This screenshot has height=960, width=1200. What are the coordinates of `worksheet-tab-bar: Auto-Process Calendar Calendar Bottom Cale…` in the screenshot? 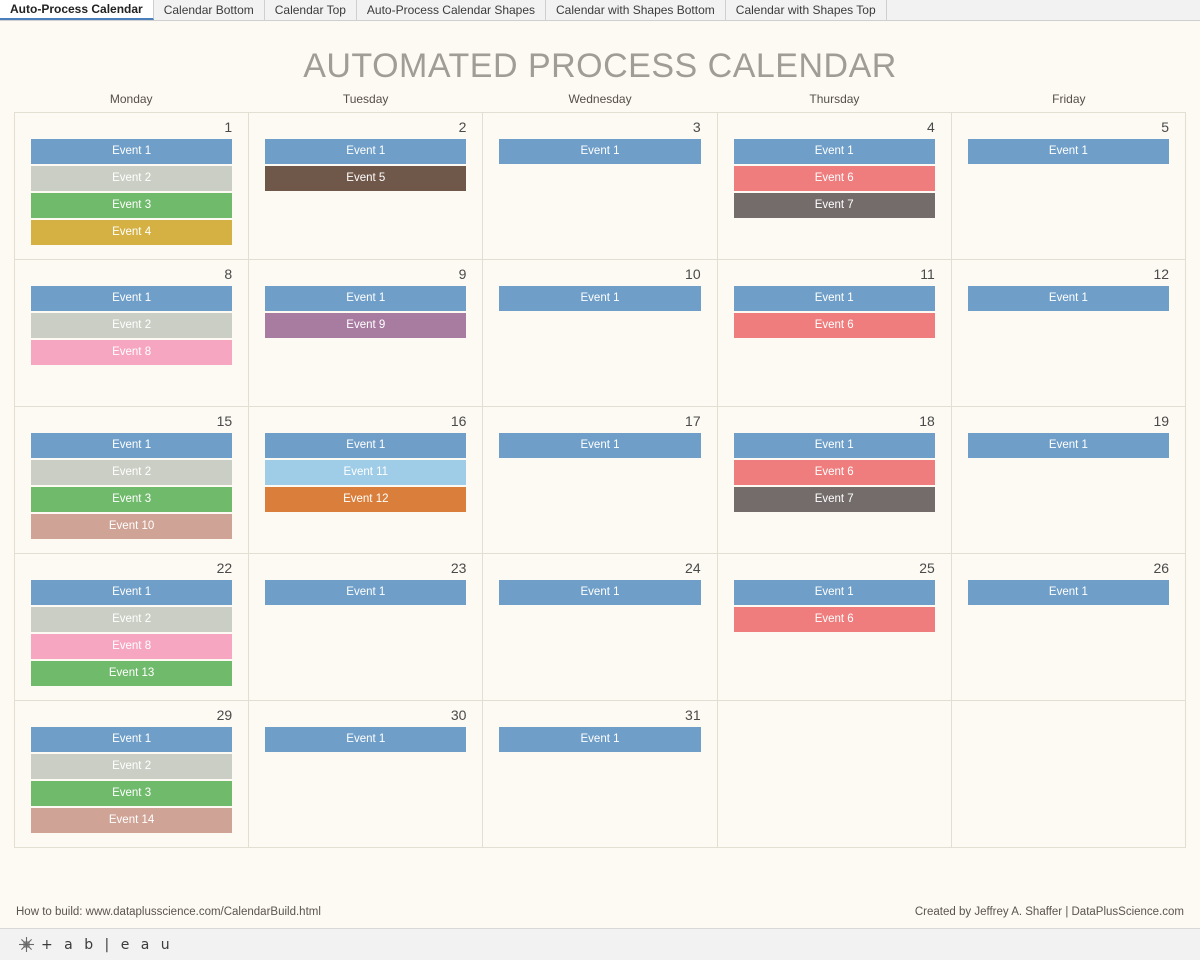 It's located at (600, 10).